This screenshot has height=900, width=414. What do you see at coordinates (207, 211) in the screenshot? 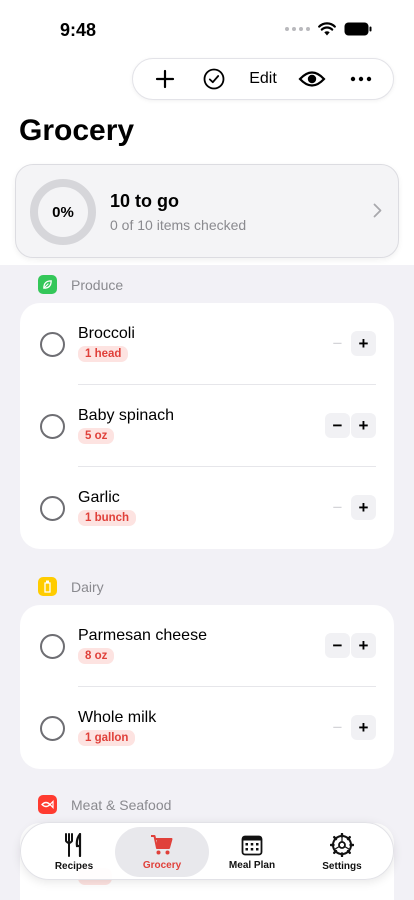
I see `progress-summary-card: 0% 10 to go 0 of 10 items checked` at bounding box center [207, 211].